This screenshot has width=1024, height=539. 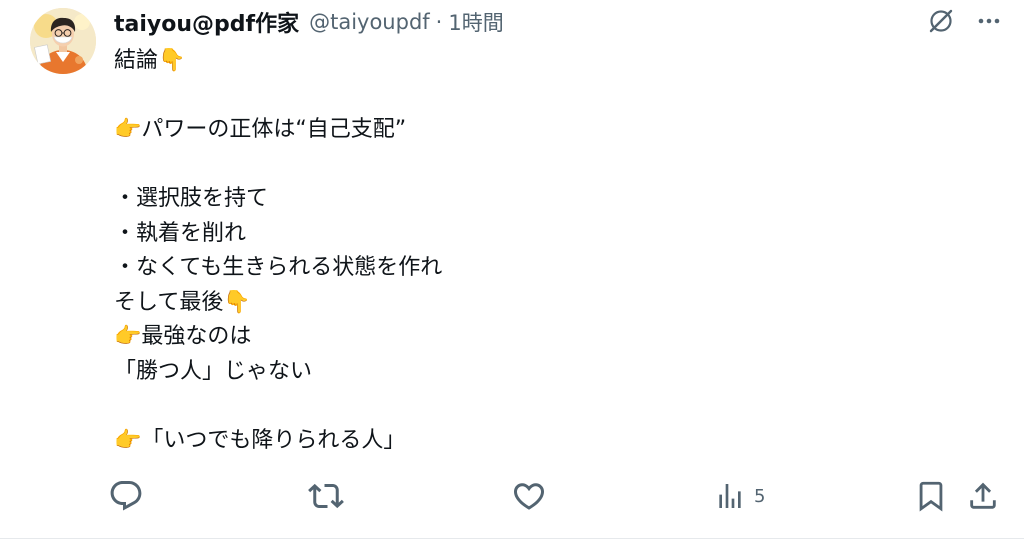 I want to click on bookmark-button, so click(x=931, y=496).